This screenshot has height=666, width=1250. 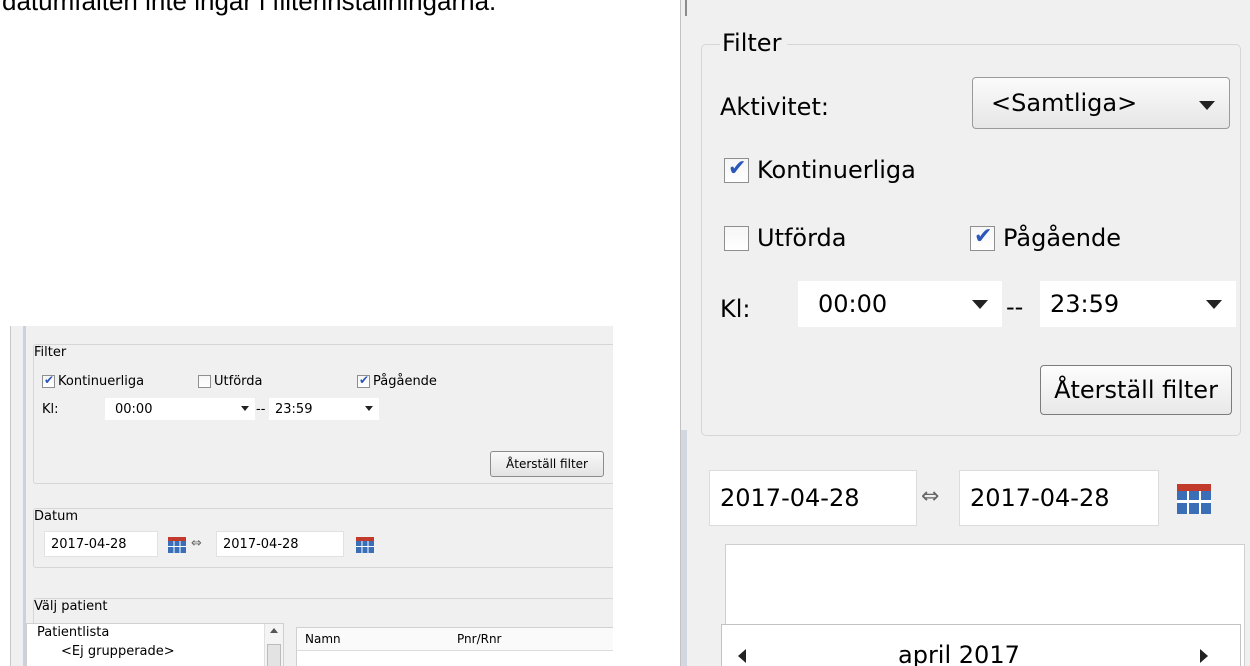 I want to click on column-pnr: Pnr/Rnr, so click(x=479, y=639).